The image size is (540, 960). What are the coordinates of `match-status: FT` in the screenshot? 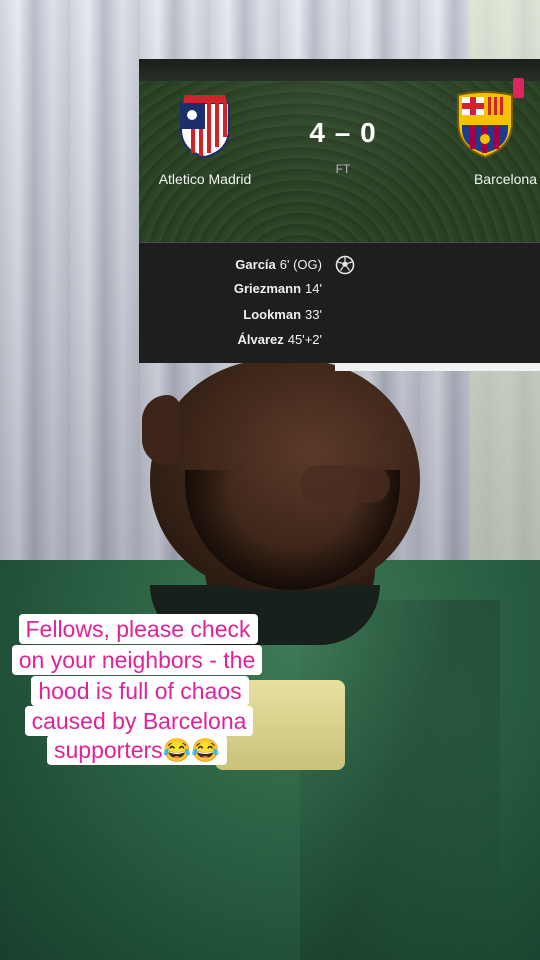 It's located at (343, 169).